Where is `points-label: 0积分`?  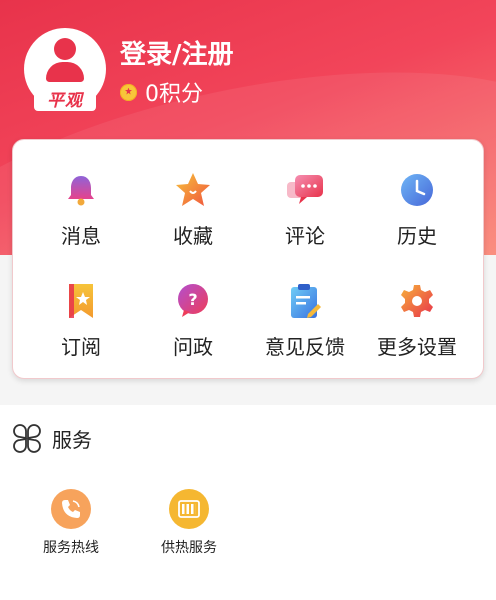 points-label: 0积分 is located at coordinates (174, 94).